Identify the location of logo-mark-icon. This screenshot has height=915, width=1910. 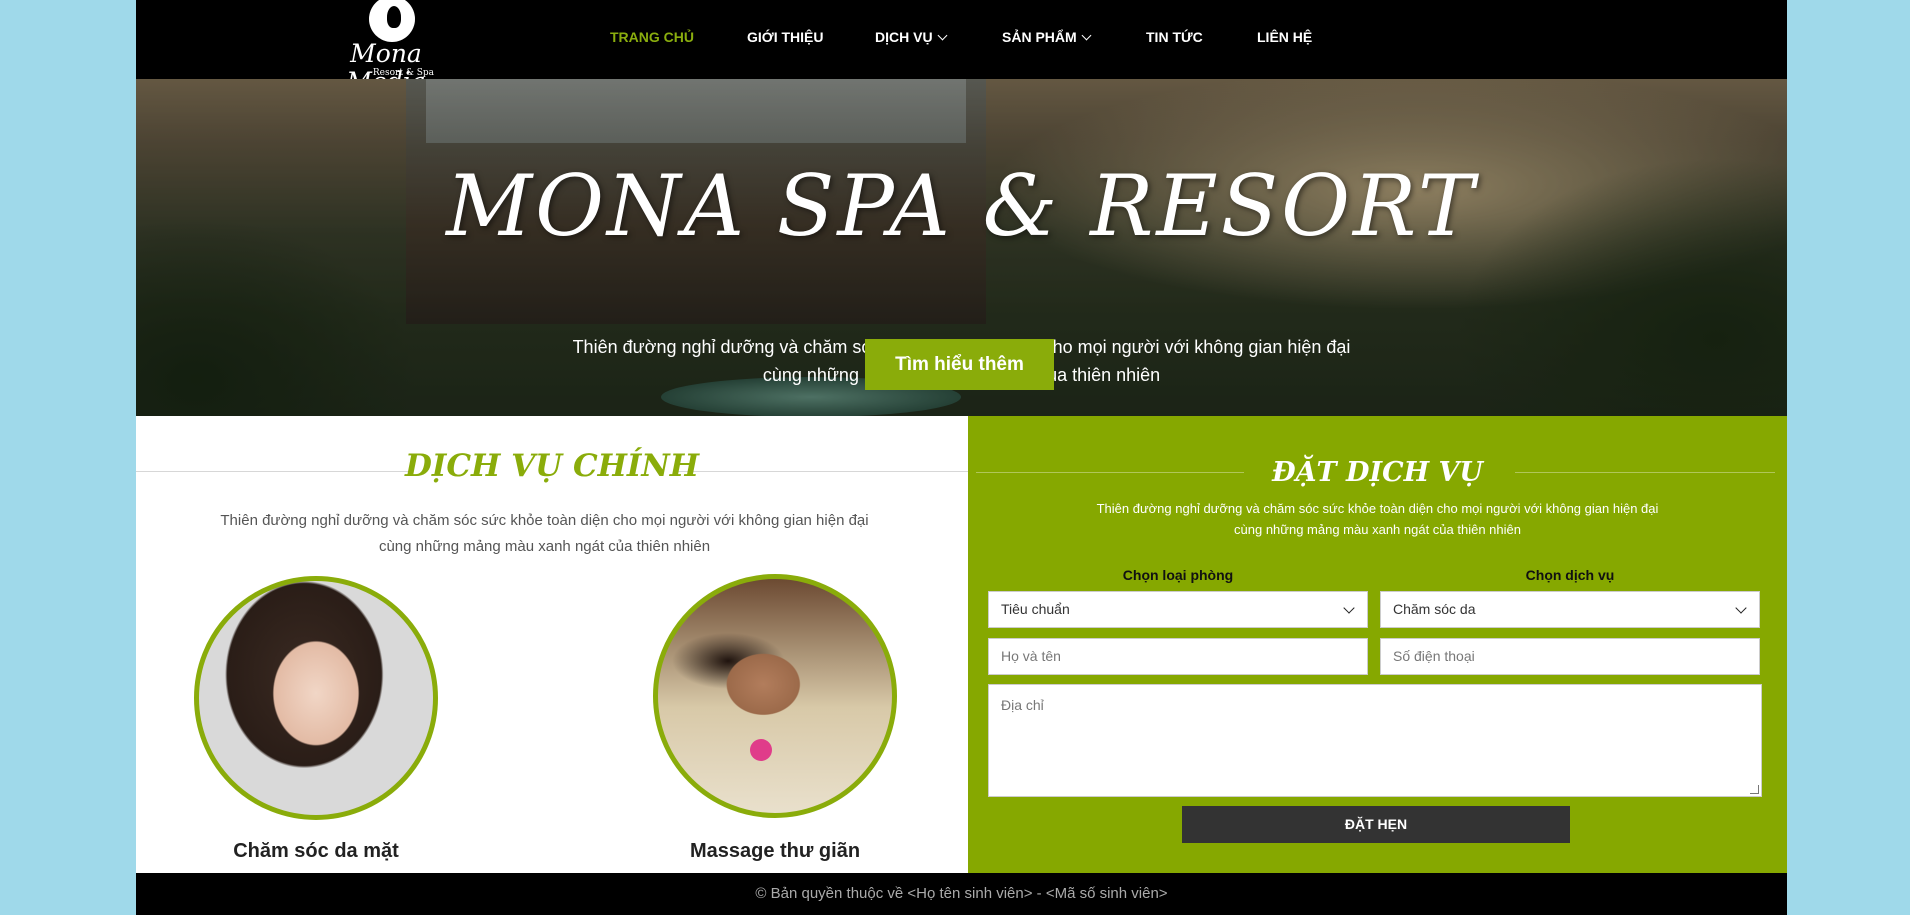
(392, 21).